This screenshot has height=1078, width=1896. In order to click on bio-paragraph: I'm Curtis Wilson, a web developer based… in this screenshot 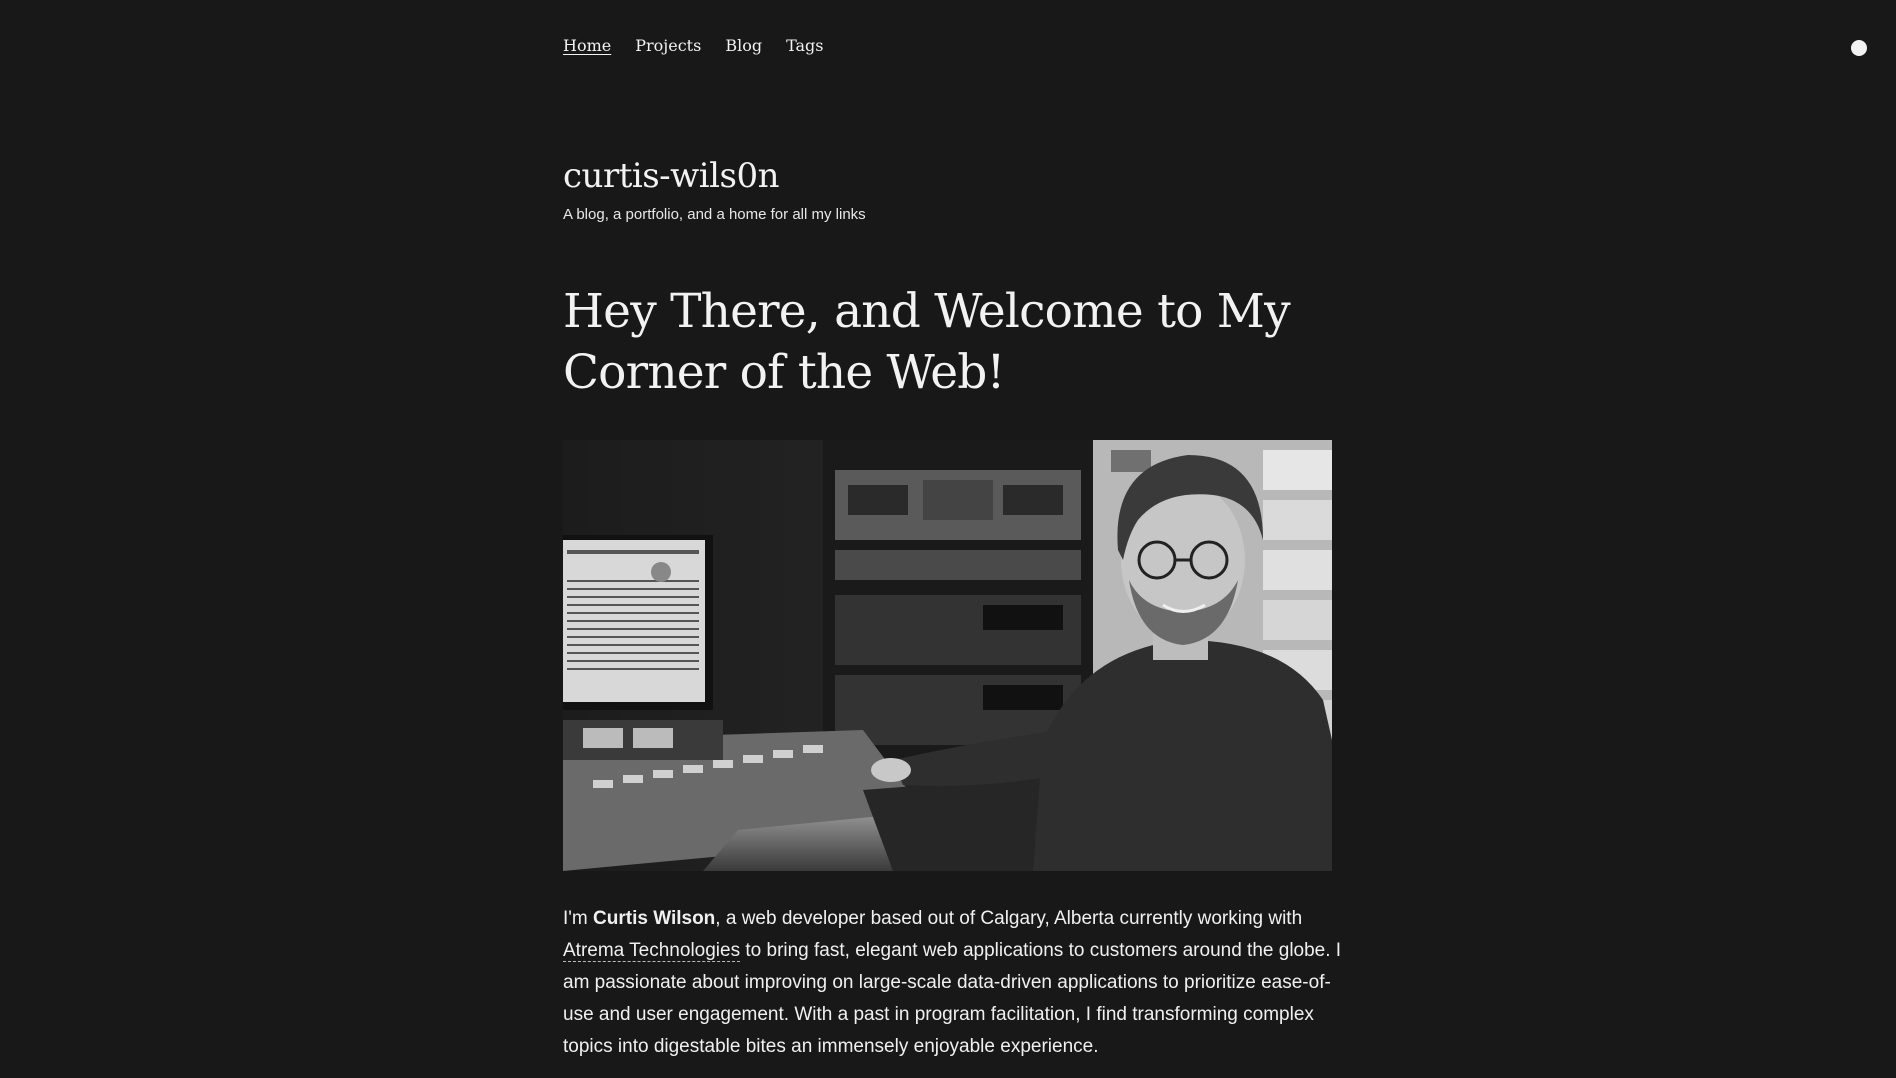, I will do `click(953, 983)`.